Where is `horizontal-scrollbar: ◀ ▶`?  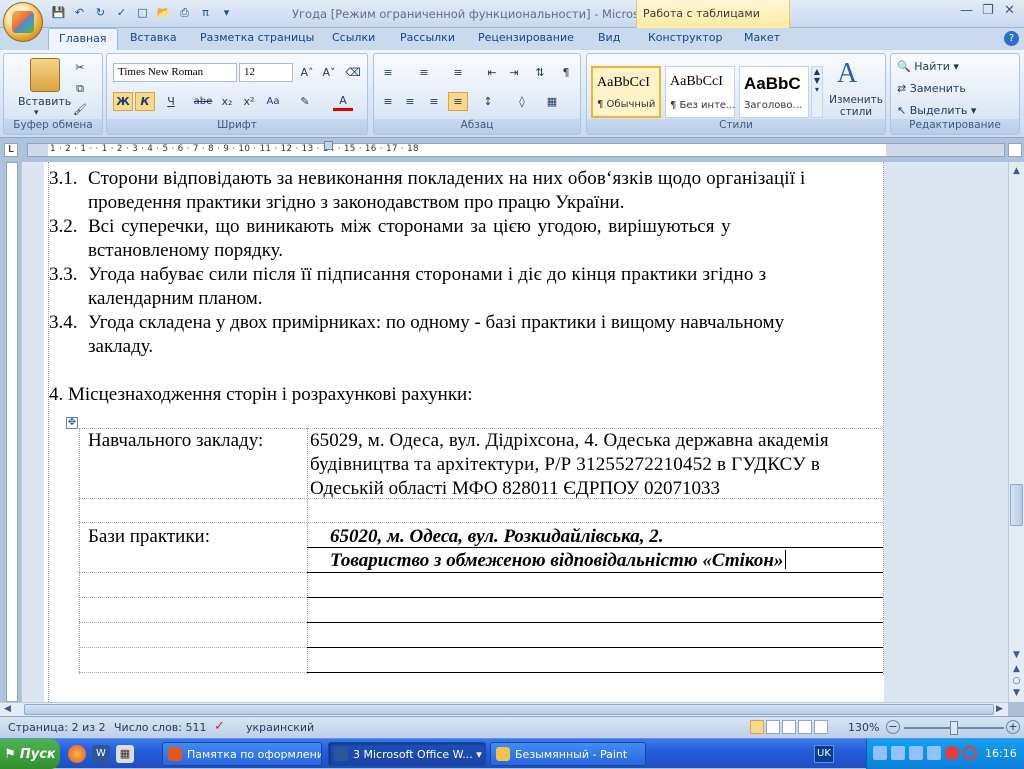
horizontal-scrollbar: ◀ ▶ is located at coordinates (504, 709).